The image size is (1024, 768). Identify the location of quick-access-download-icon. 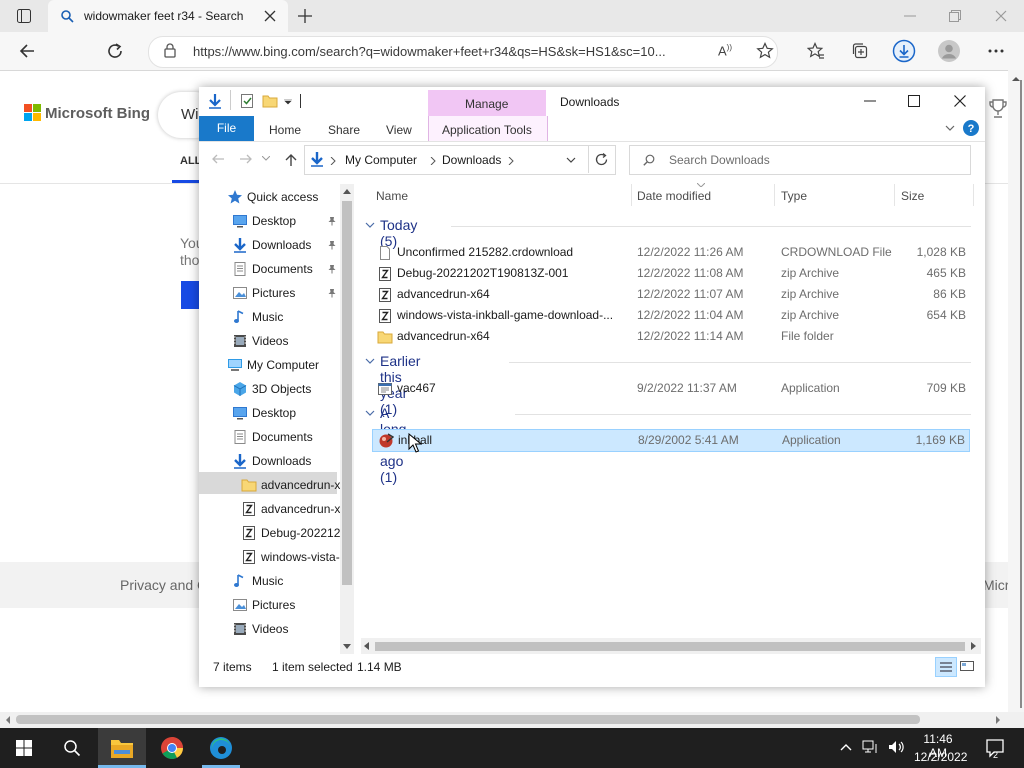
(215, 101).